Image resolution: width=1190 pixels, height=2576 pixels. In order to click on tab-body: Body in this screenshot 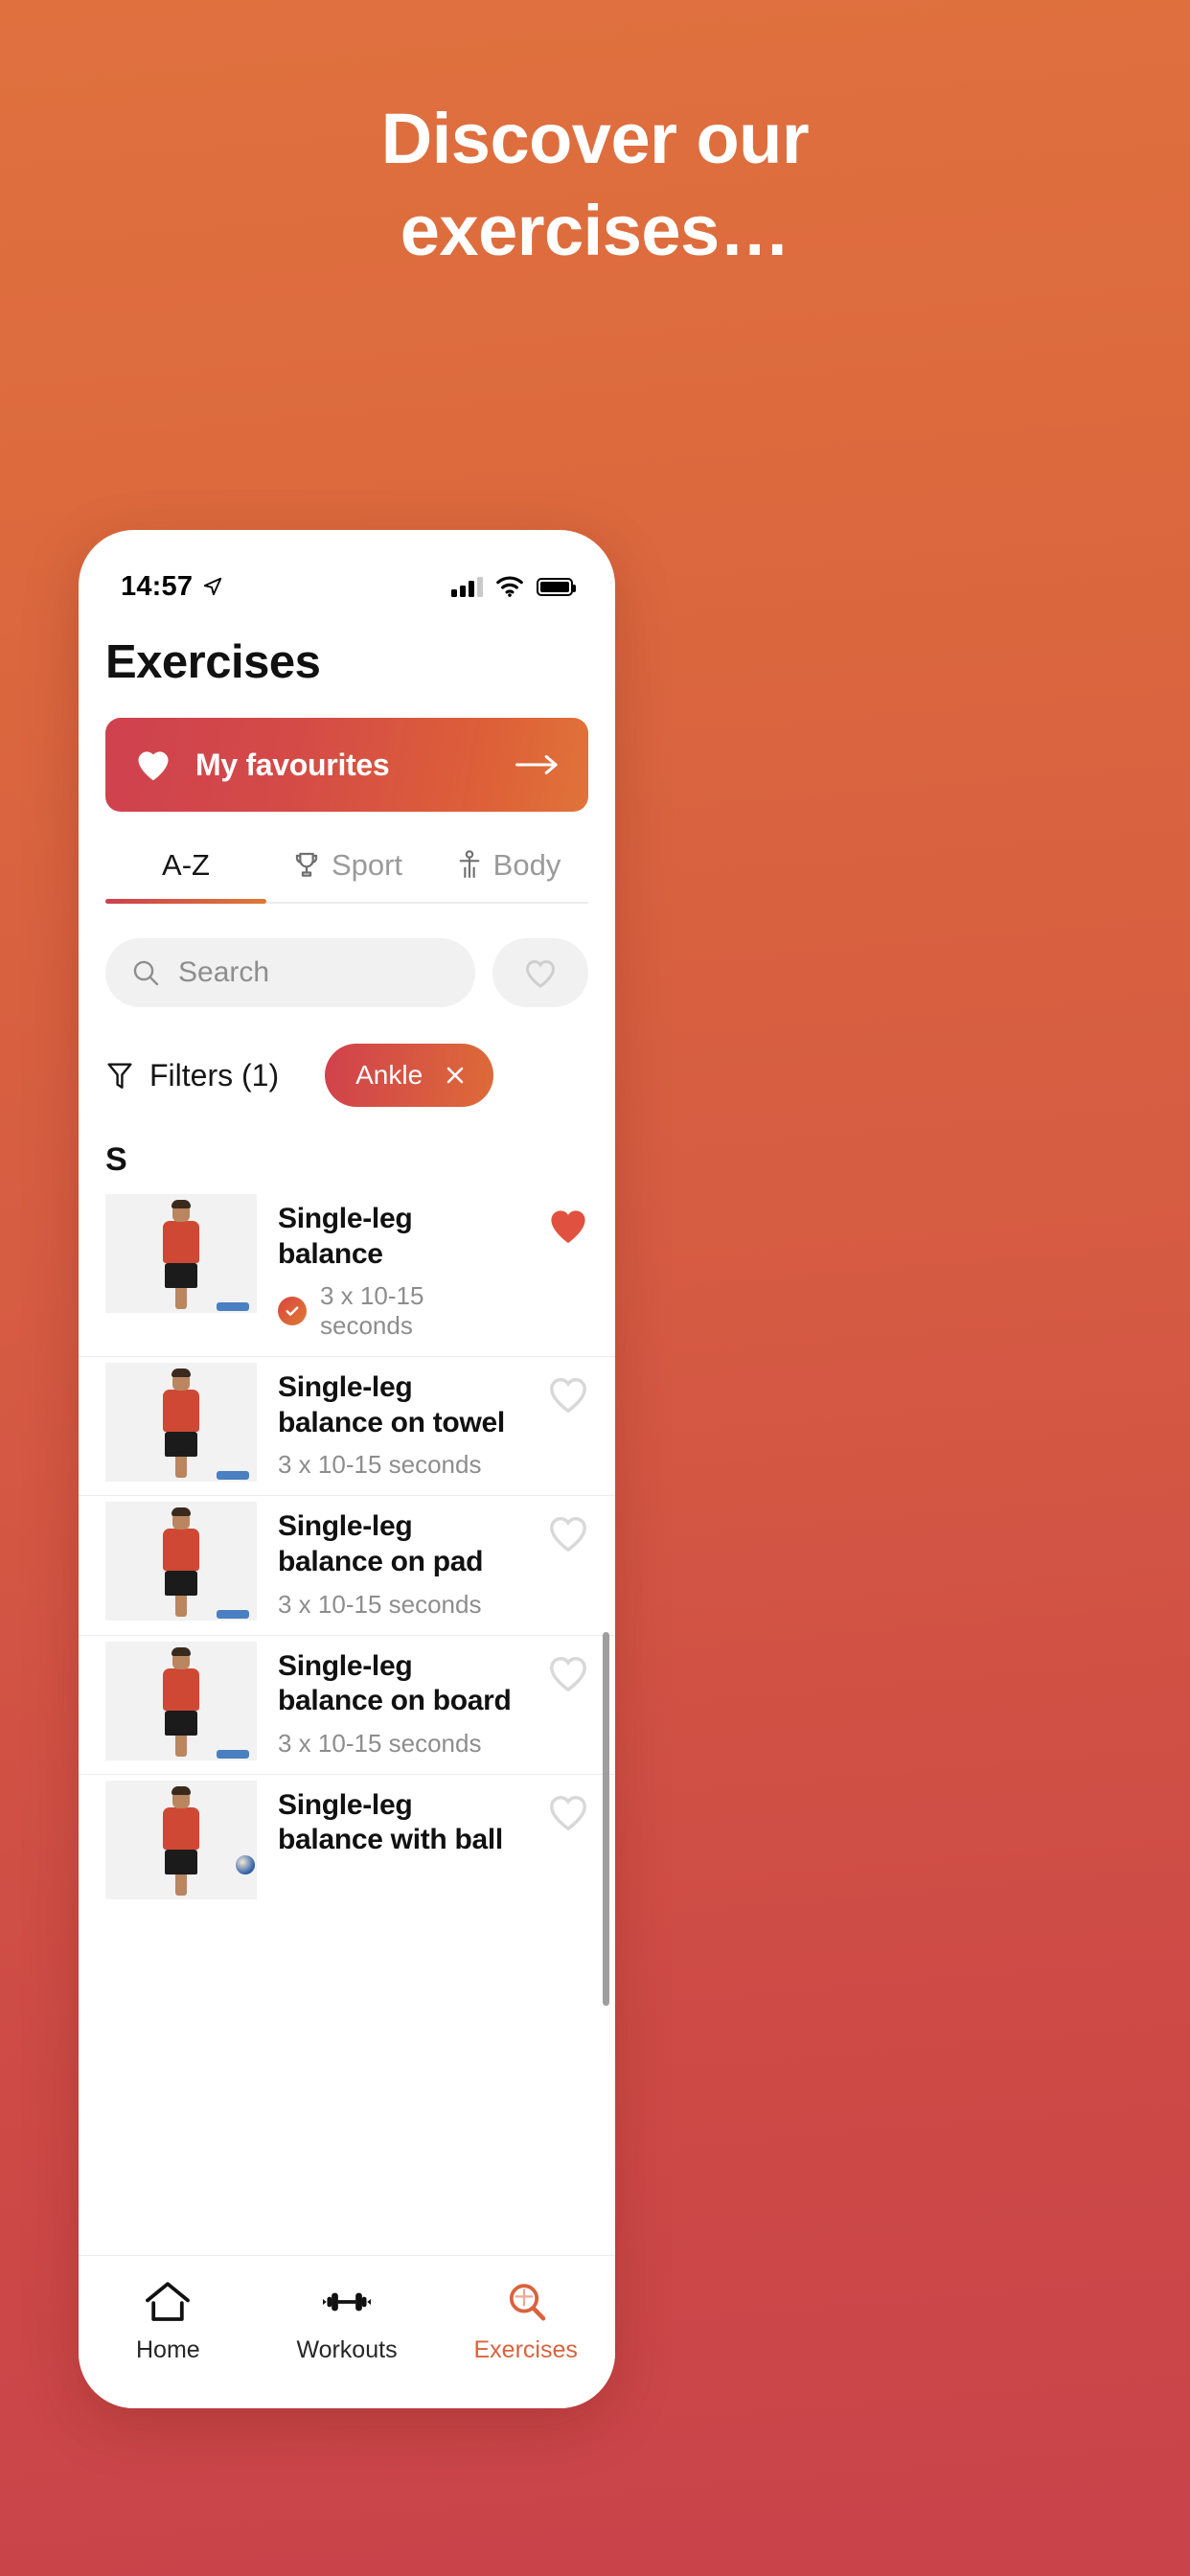, I will do `click(508, 869)`.